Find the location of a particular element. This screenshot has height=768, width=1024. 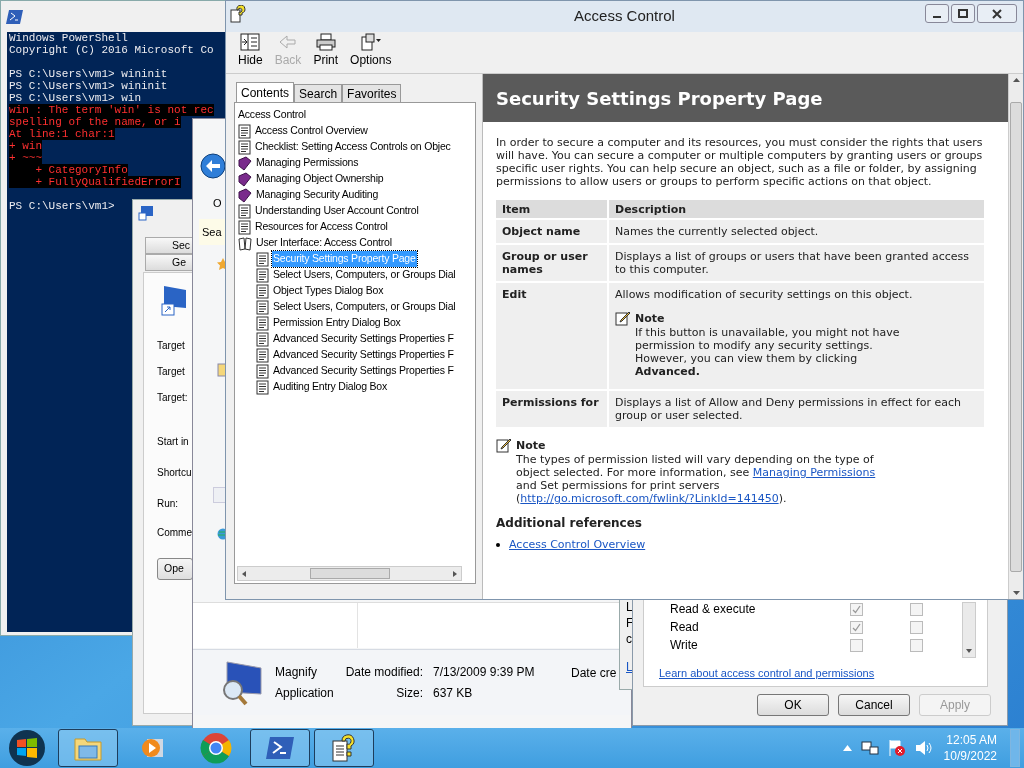

bullet-icon is located at coordinates (498, 544).